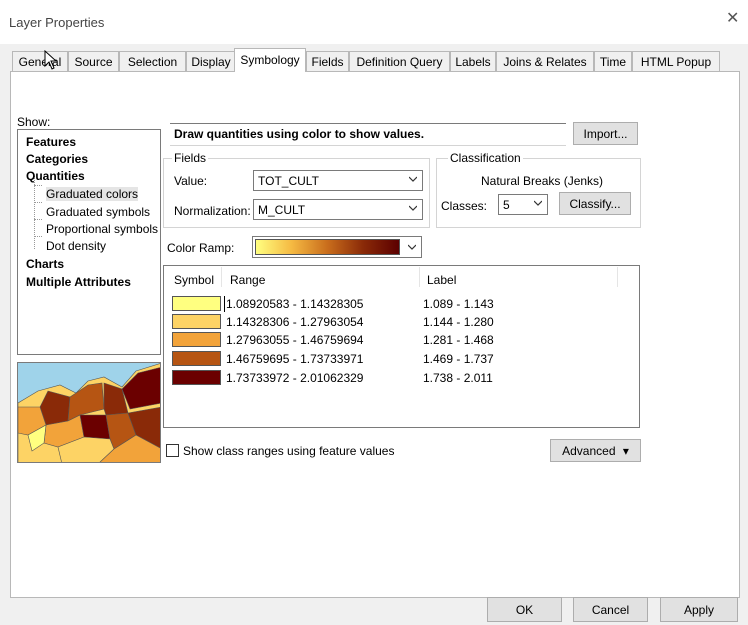 Image resolution: width=748 pixels, height=625 pixels. What do you see at coordinates (57, 159) in the screenshot?
I see `tree-categories: Categories` at bounding box center [57, 159].